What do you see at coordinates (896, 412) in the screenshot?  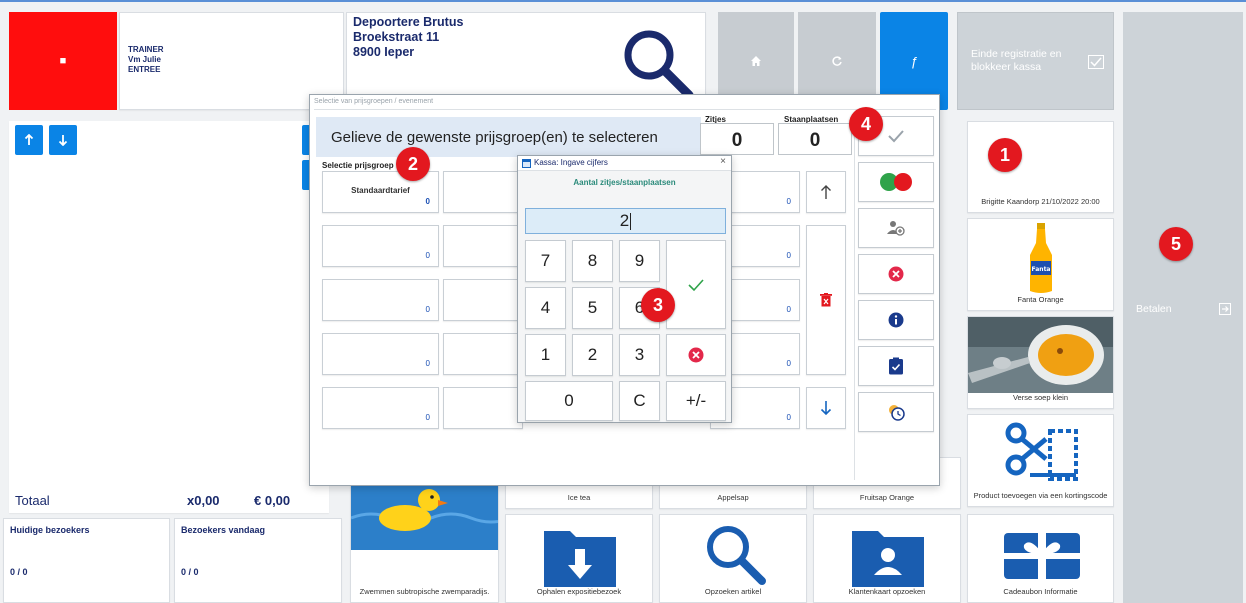 I see `timer-button` at bounding box center [896, 412].